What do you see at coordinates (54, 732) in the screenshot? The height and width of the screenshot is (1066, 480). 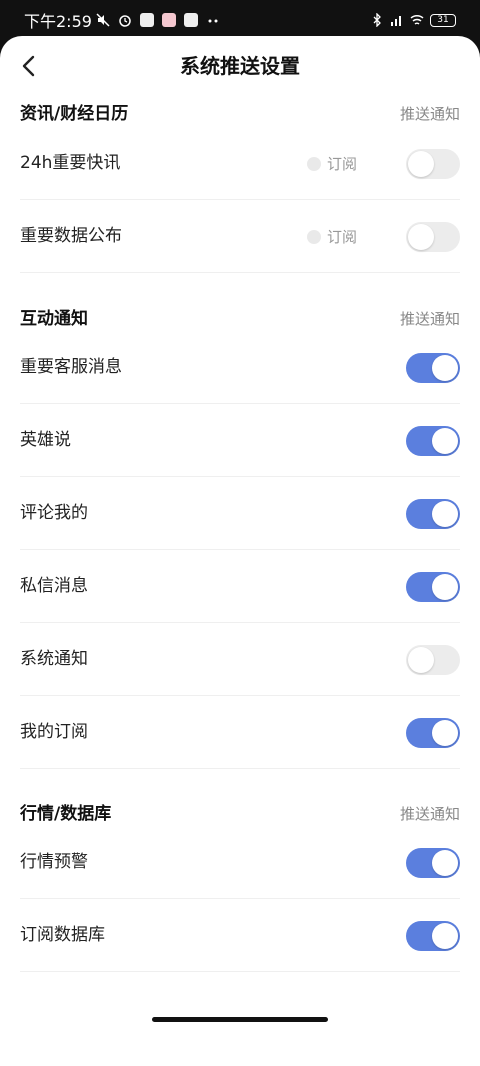 I see `setting-label: 我的订阅` at bounding box center [54, 732].